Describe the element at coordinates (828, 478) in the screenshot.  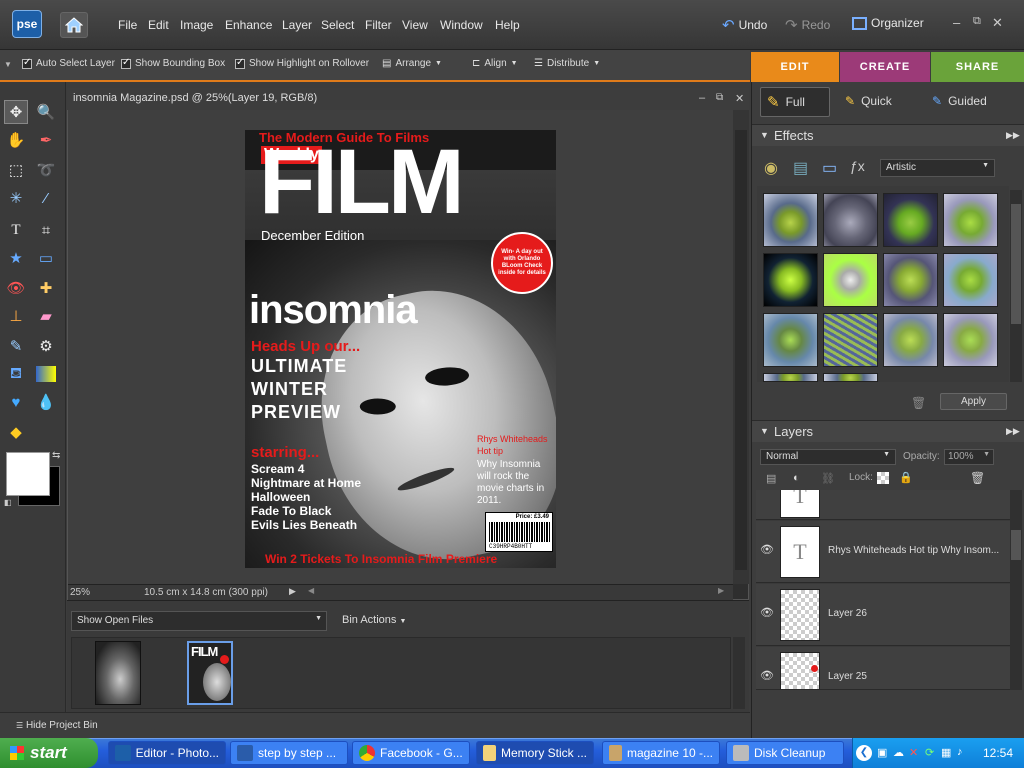
I see `link-layers-icon: ⛓` at that location.